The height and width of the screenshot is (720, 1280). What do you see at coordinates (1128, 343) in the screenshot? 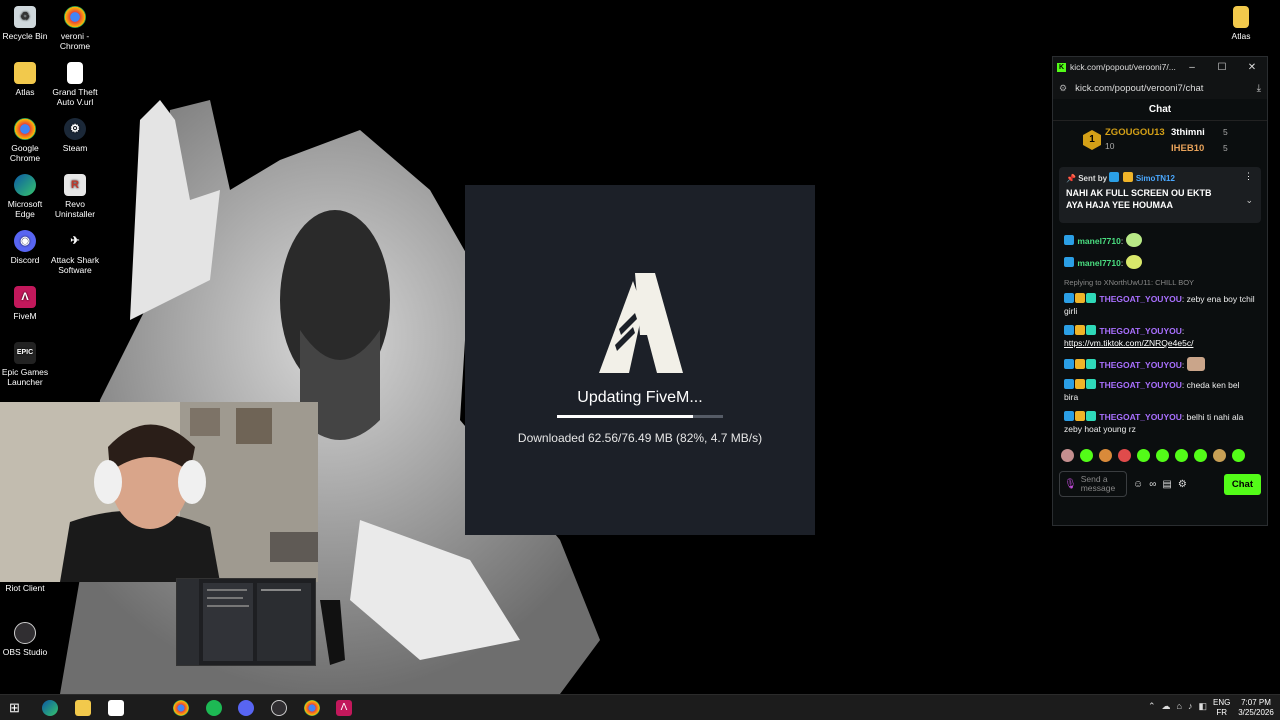
I see `chat-link: https://vm.tiktok.com/ZNRQe4e5c/` at bounding box center [1128, 343].